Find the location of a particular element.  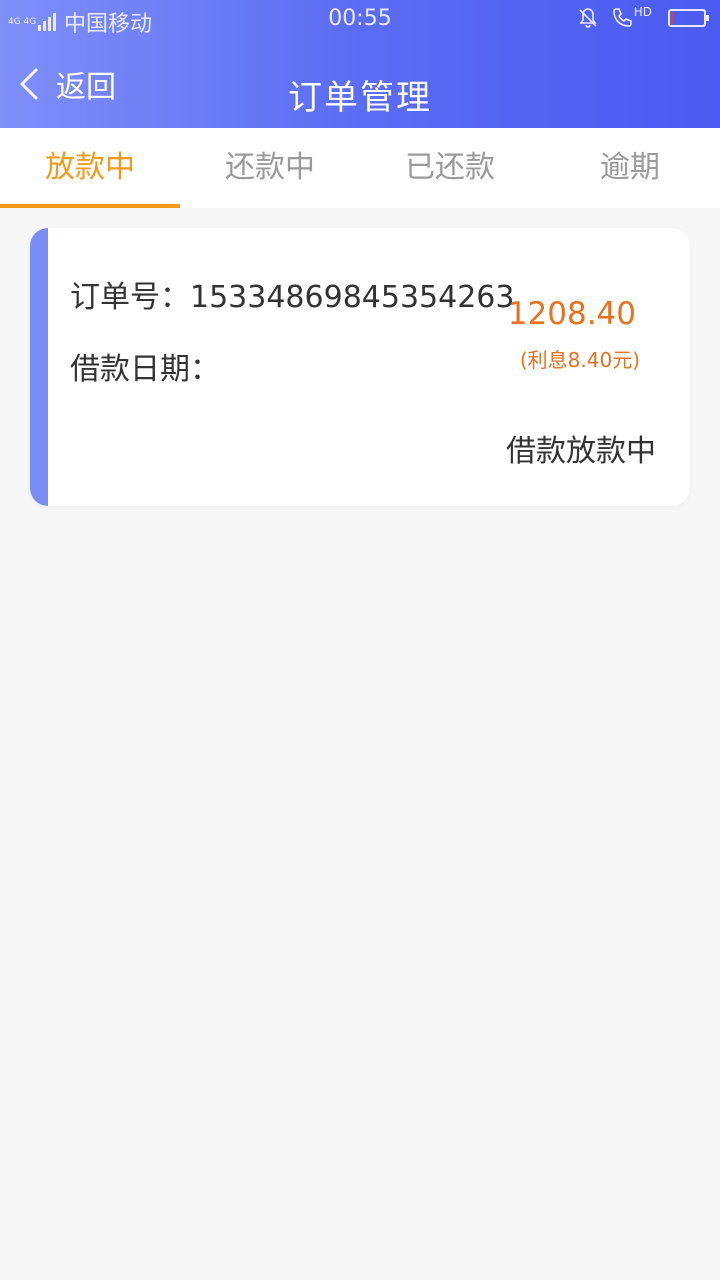

tab-repaying: 还款中 is located at coordinates (270, 168).